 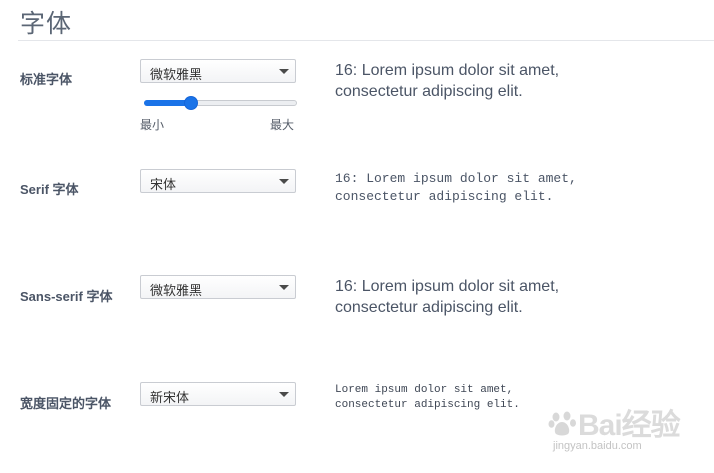 I want to click on fixed-width-font-preview-line-1: Lorem ipsum dolor sit amet,, so click(x=424, y=390).